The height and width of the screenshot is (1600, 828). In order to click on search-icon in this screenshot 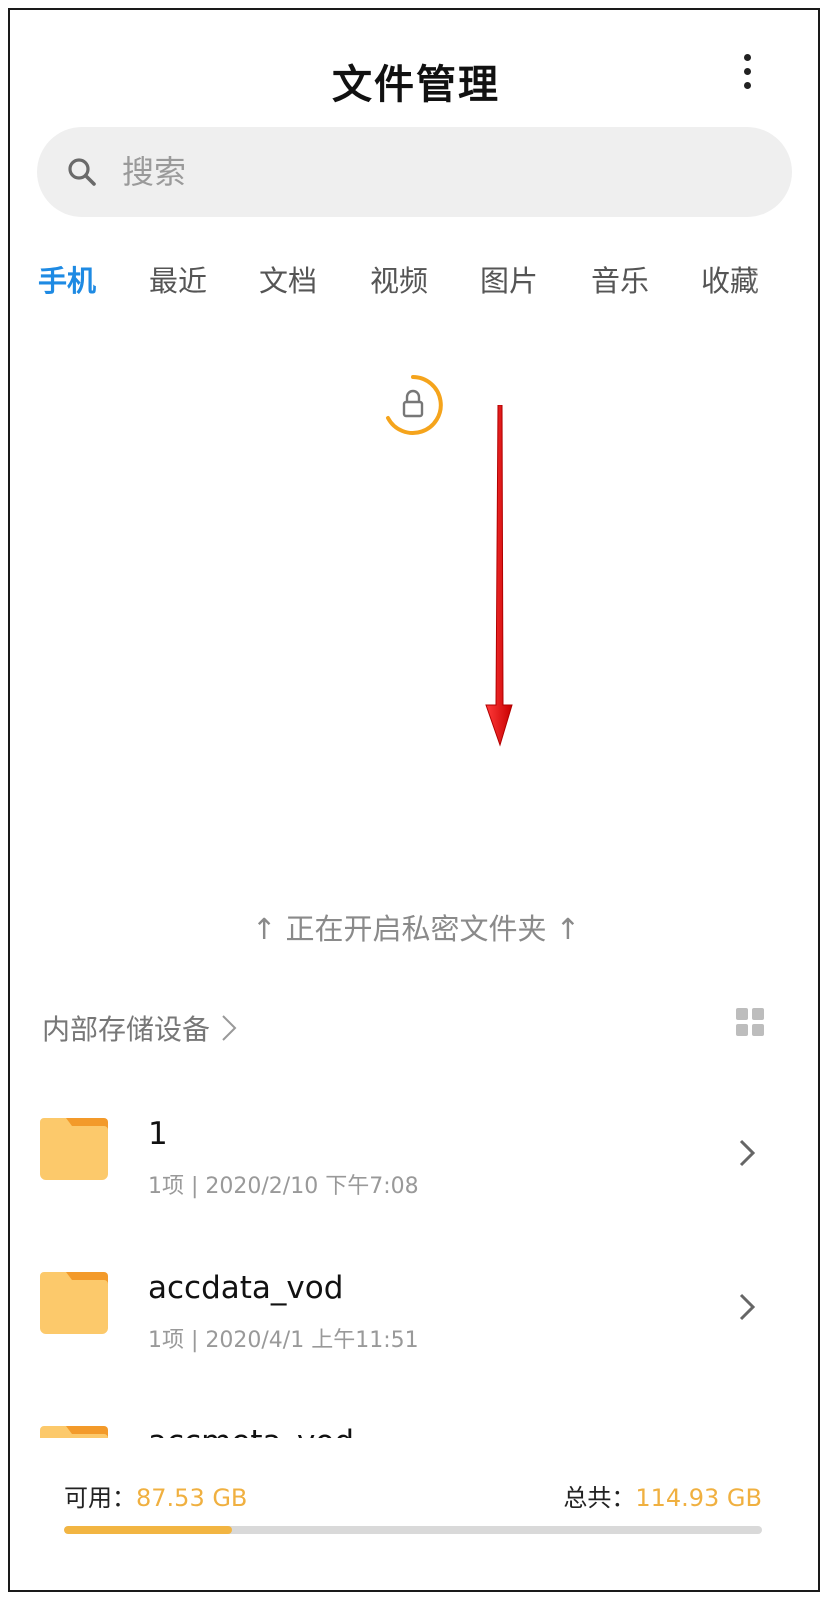, I will do `click(82, 172)`.